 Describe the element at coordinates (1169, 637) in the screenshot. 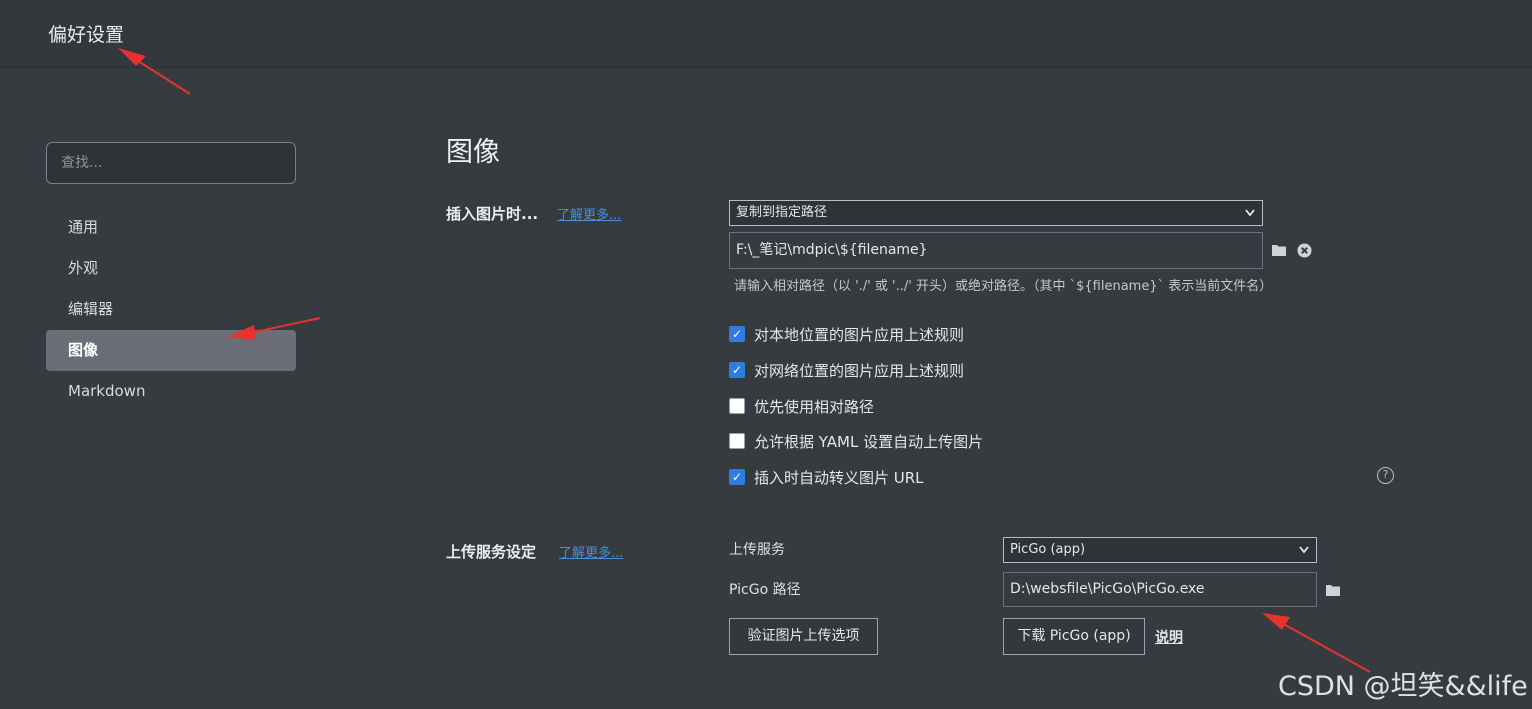

I see `explain-link: 说明` at that location.